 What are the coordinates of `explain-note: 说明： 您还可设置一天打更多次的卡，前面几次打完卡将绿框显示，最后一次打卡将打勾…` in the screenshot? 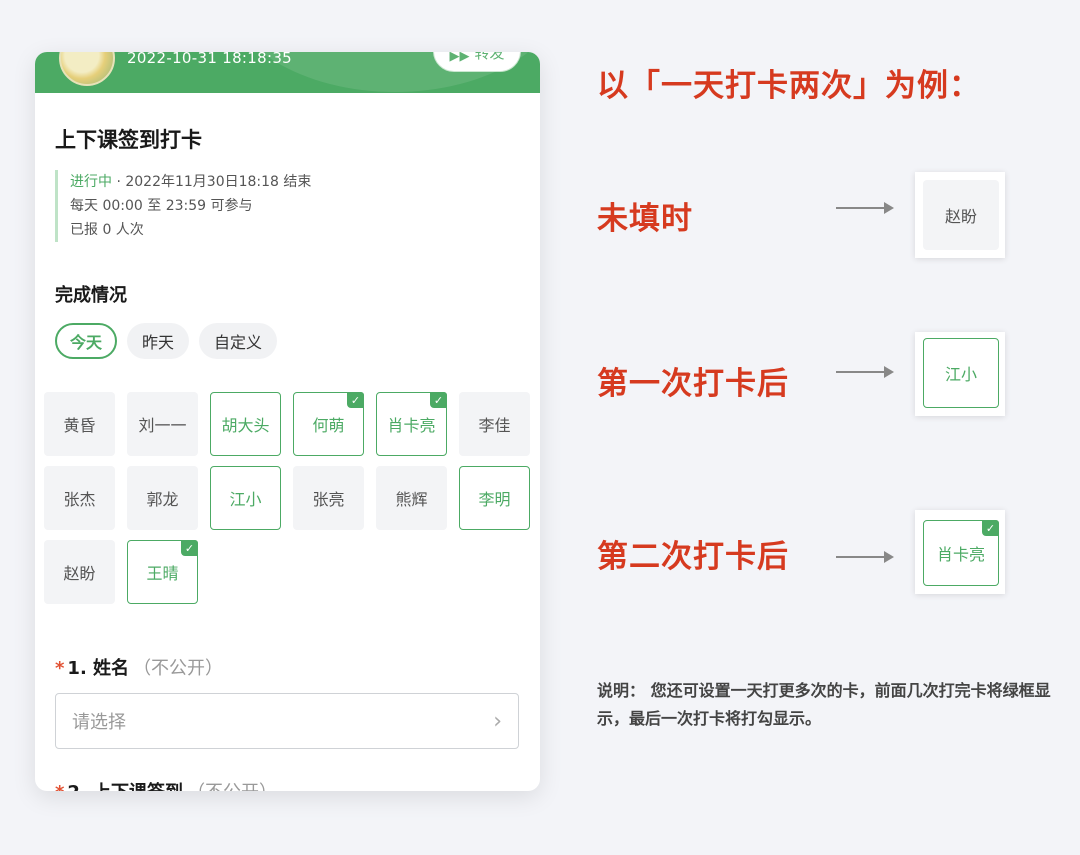 It's located at (824, 704).